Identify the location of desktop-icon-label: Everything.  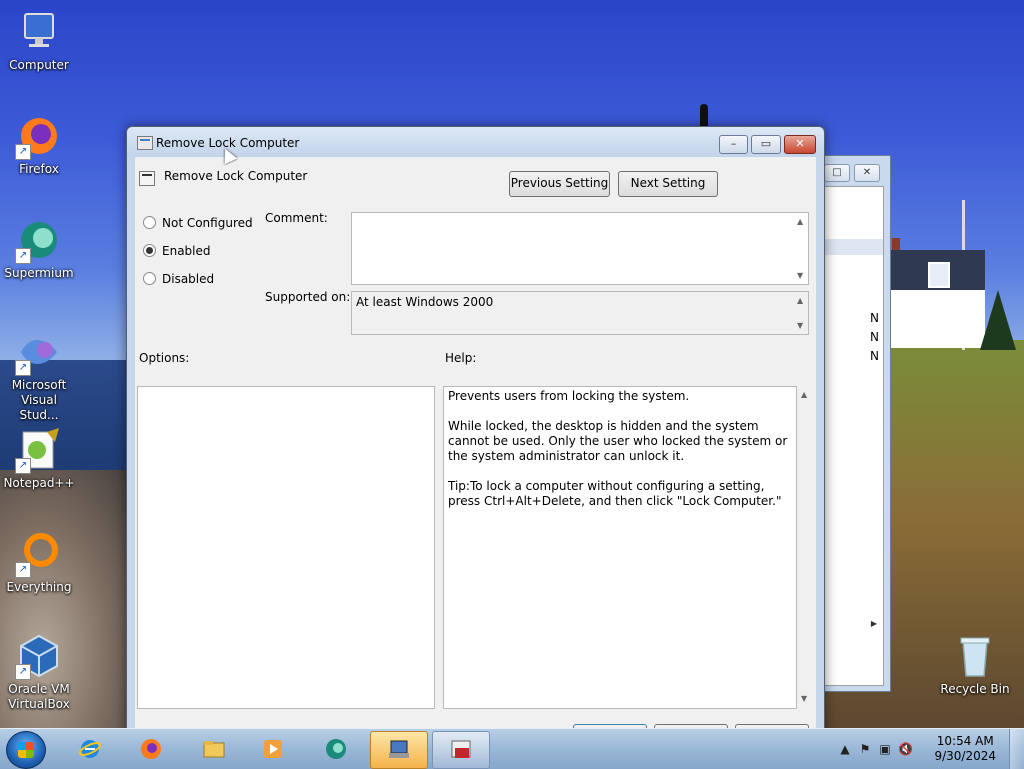
(39, 587).